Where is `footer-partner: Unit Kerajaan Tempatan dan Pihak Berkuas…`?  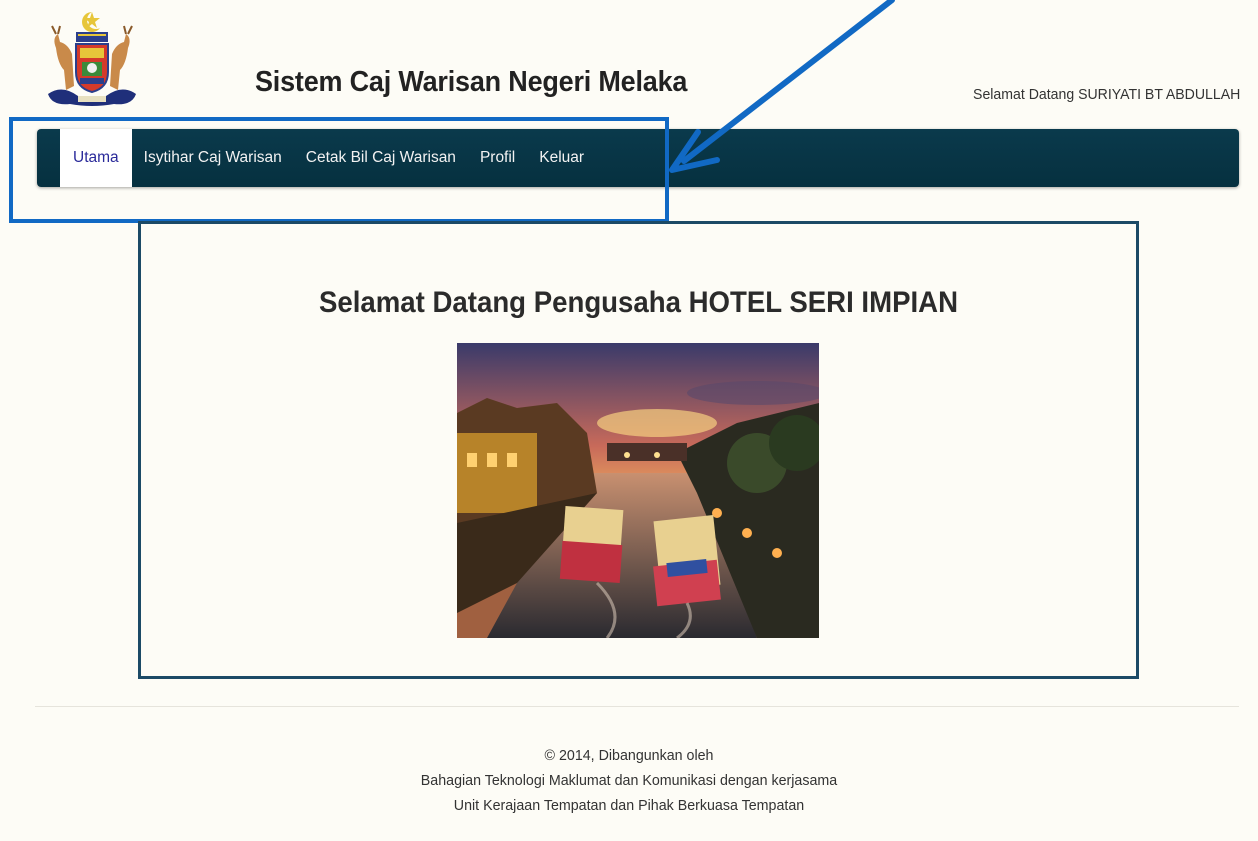
footer-partner: Unit Kerajaan Tempatan dan Pihak Berkuas… is located at coordinates (629, 805).